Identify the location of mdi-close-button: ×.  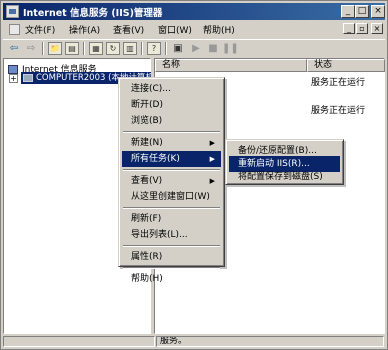
(377, 28).